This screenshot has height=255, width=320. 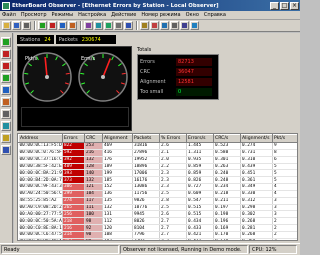 I want to click on column-header: CRC/s, so click(x=227, y=138).